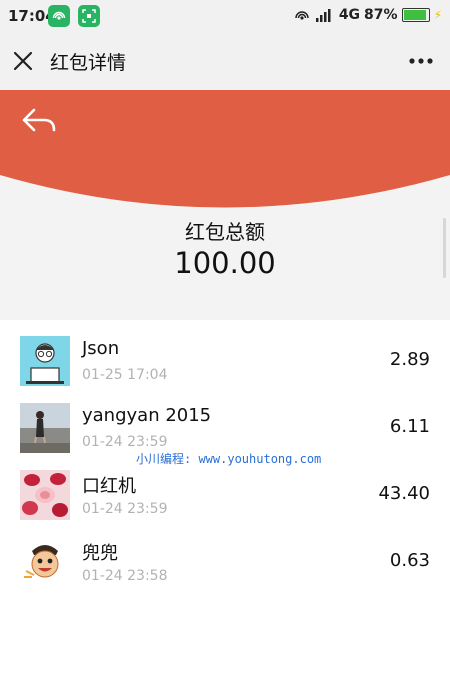  I want to click on charging-icon: ⚡, so click(437, 15).